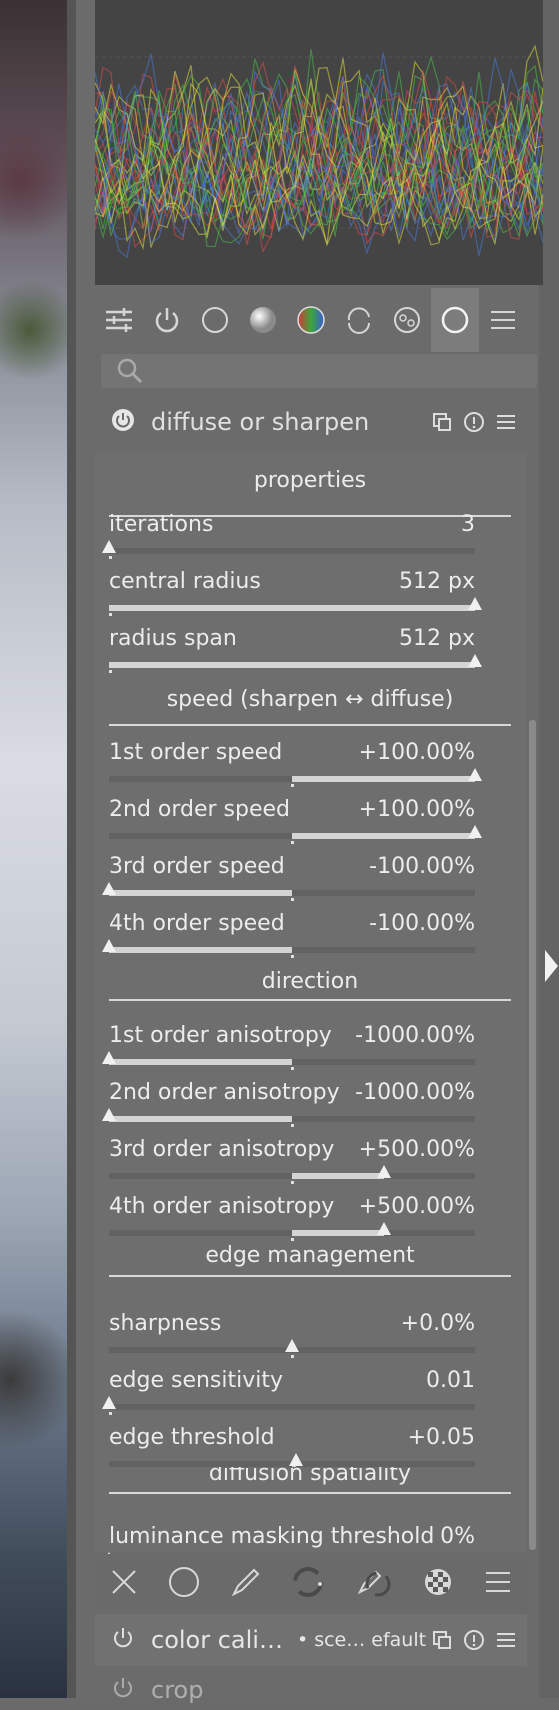 The width and height of the screenshot is (559, 1710). Describe the element at coordinates (319, 142) in the screenshot. I see `histogram` at that location.